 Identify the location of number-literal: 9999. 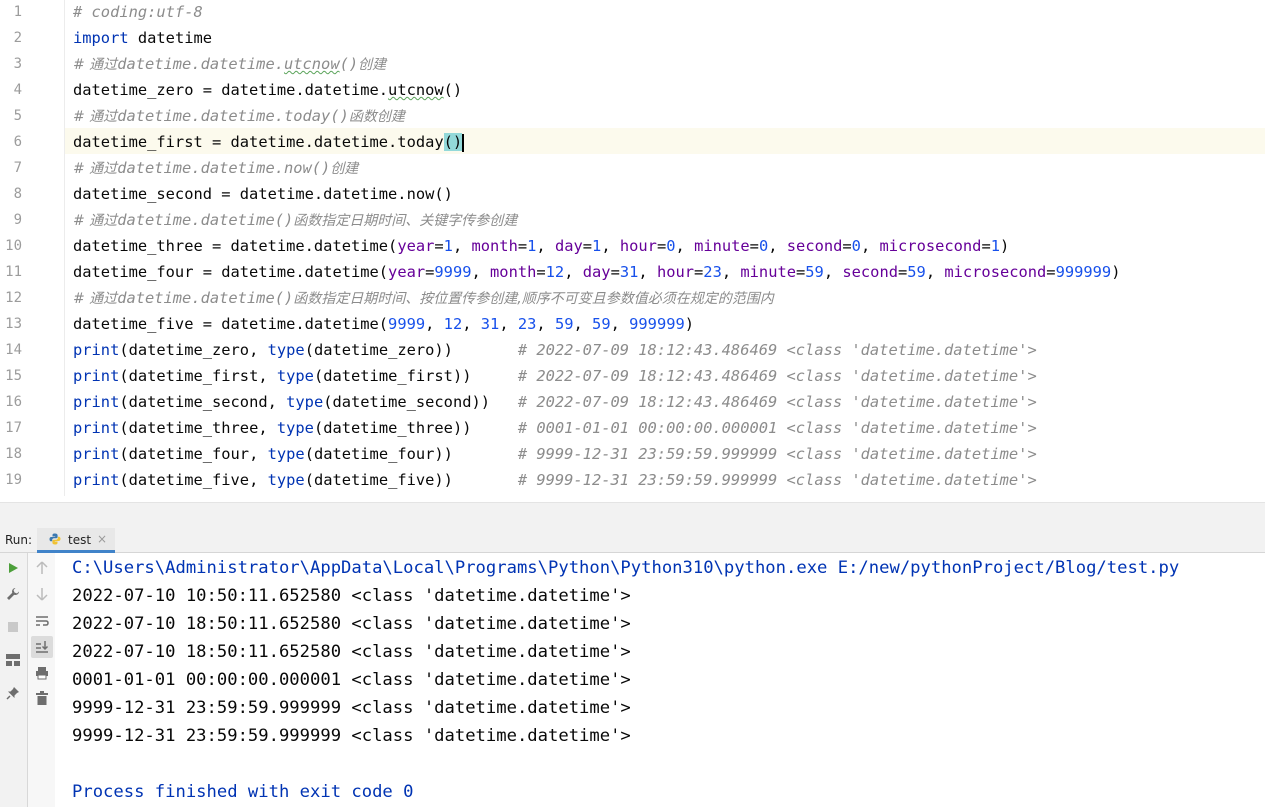
(406, 324).